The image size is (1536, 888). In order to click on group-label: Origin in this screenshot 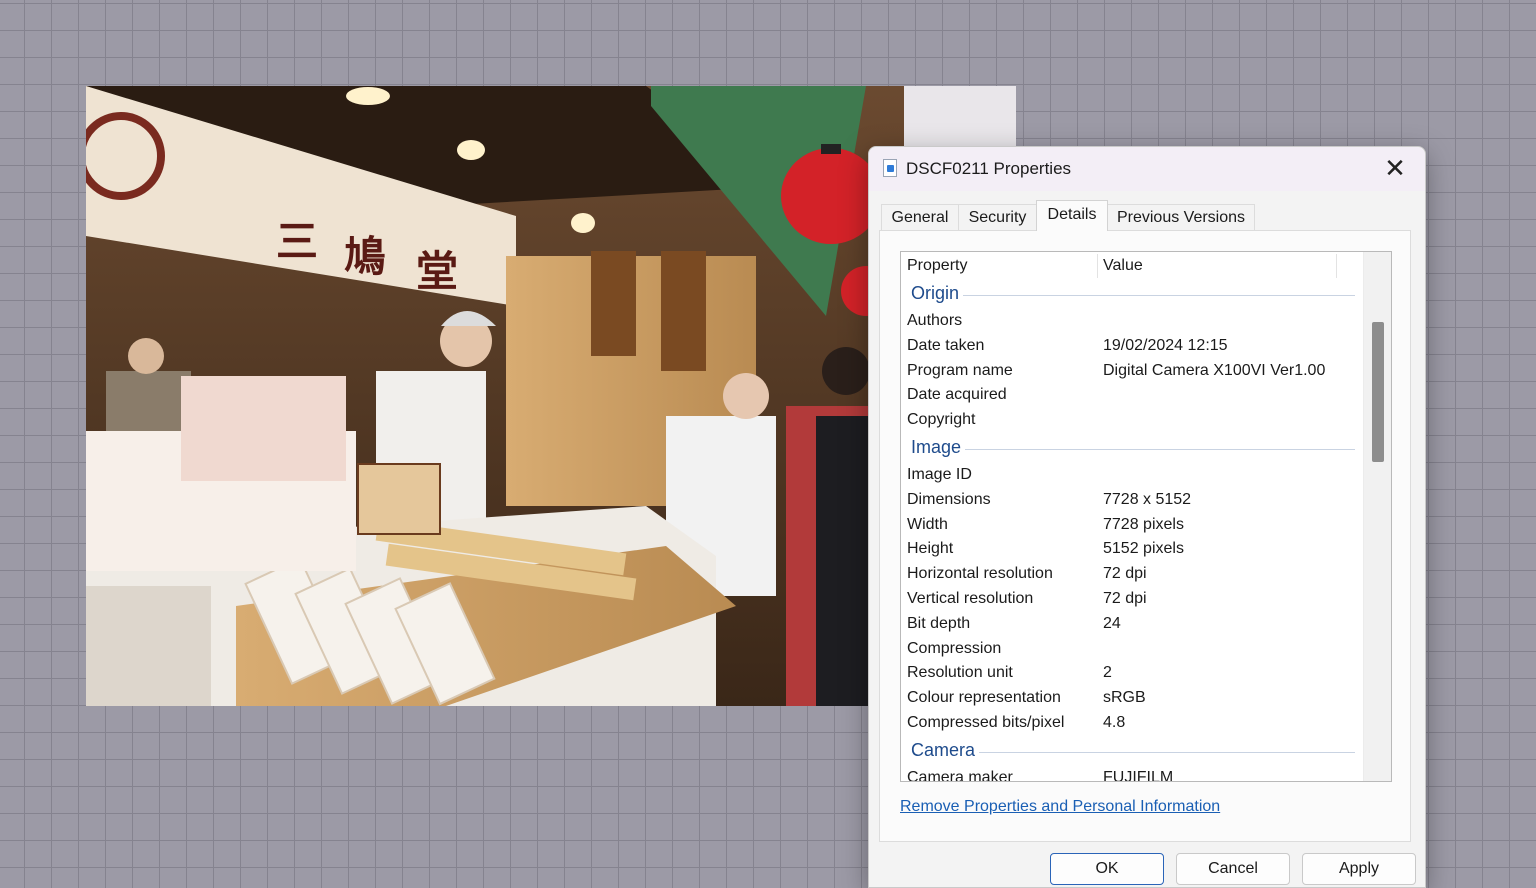, I will do `click(937, 293)`.